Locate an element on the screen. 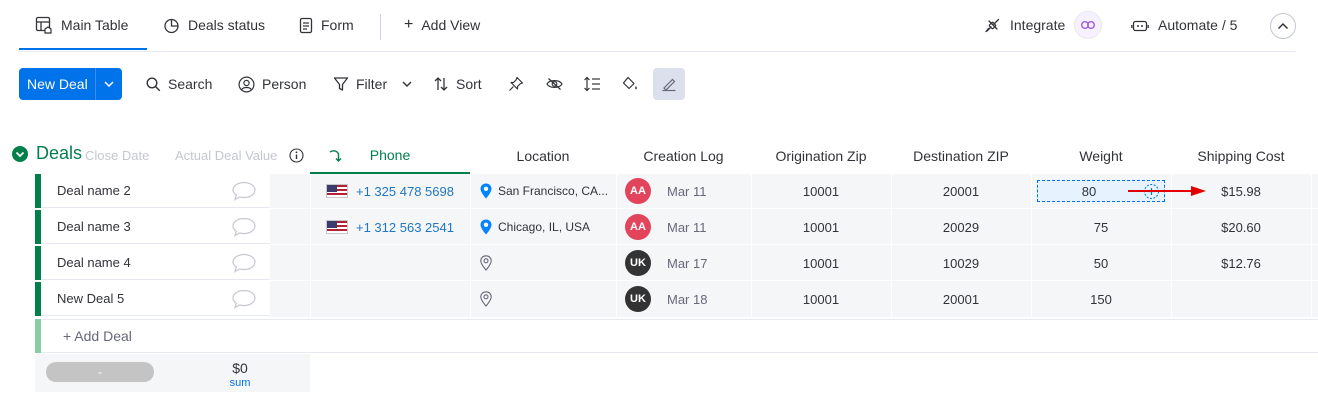  creation-date: Mar 17 is located at coordinates (687, 263).